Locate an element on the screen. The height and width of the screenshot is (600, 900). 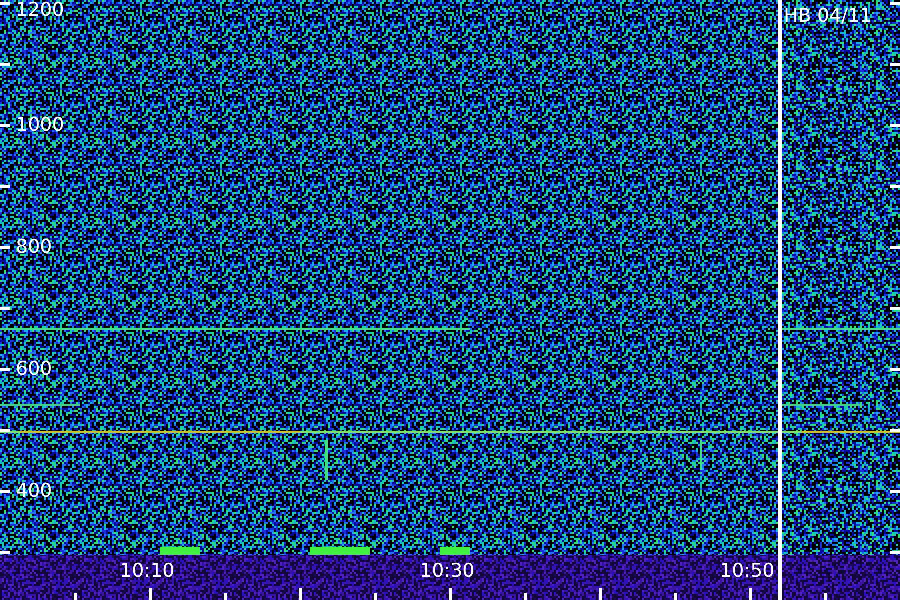
x-axis-label: 10:50 is located at coordinates (747, 571).